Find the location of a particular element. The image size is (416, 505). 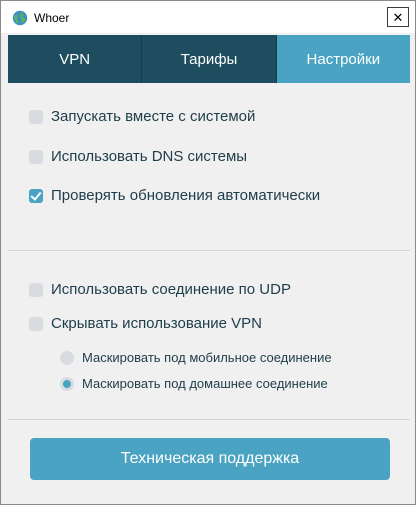

tab-tariffs: Тарифы is located at coordinates (209, 59).